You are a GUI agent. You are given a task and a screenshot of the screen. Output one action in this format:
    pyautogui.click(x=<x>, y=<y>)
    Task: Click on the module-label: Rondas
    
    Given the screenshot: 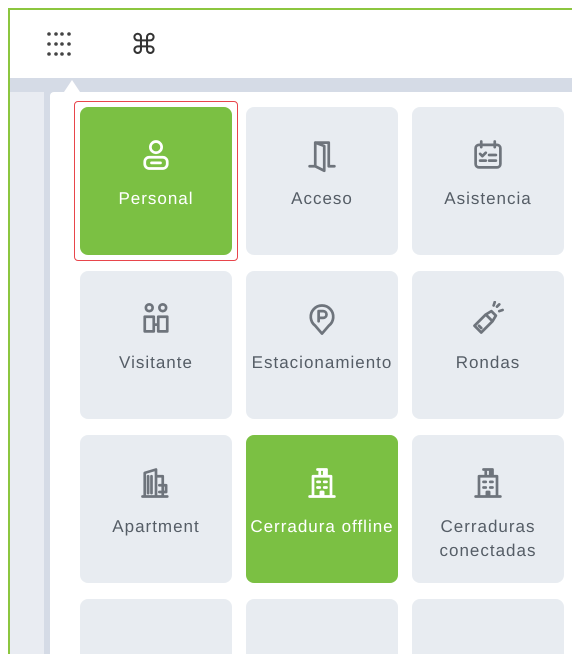 What is the action you would take?
    pyautogui.click(x=488, y=363)
    